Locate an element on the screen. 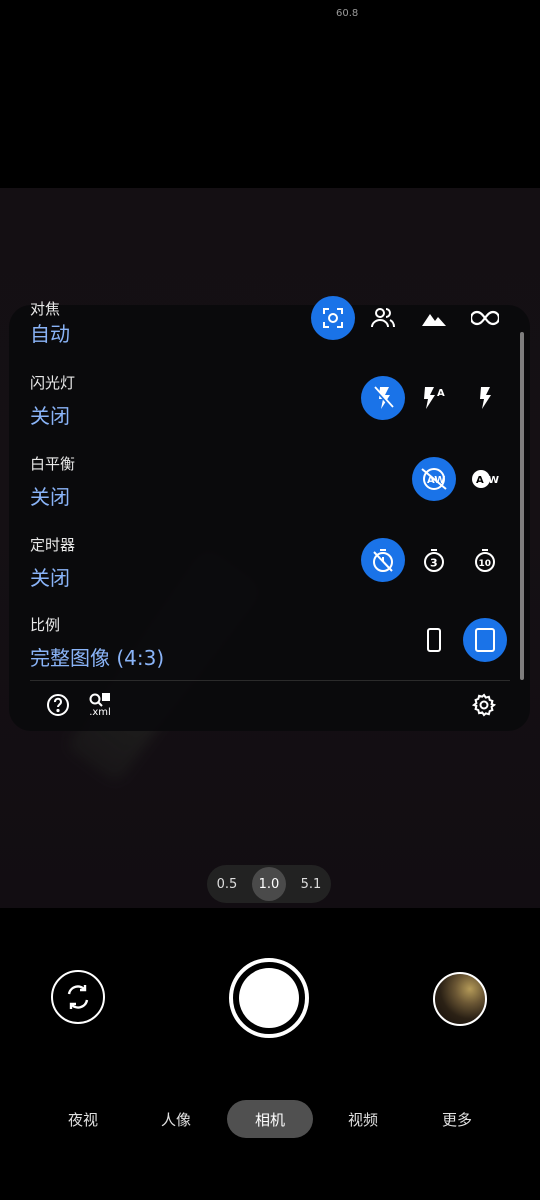  portrait-focus-icon is located at coordinates (383, 318).